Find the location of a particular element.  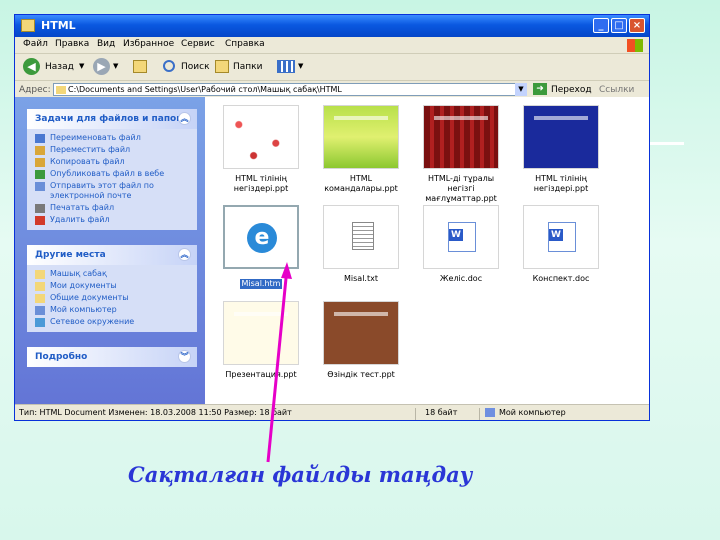

slide-caption: Сақталған файлды таңдау is located at coordinates (300, 474).